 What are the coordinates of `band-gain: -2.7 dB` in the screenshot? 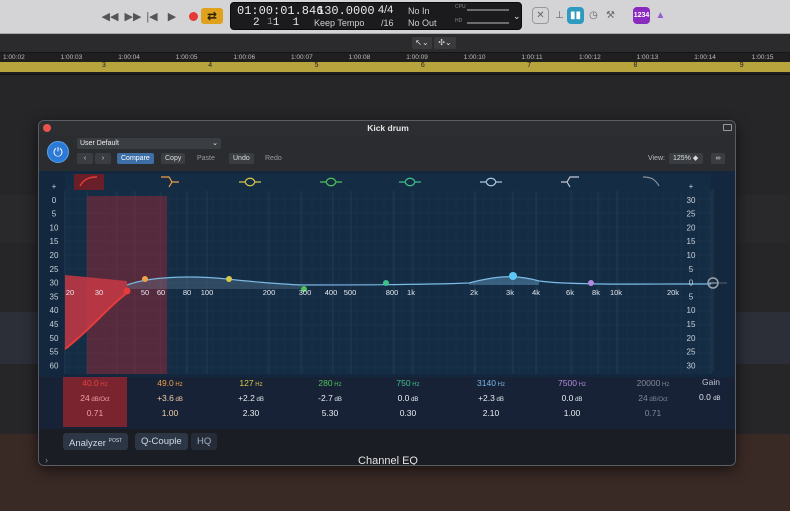 It's located at (330, 399).